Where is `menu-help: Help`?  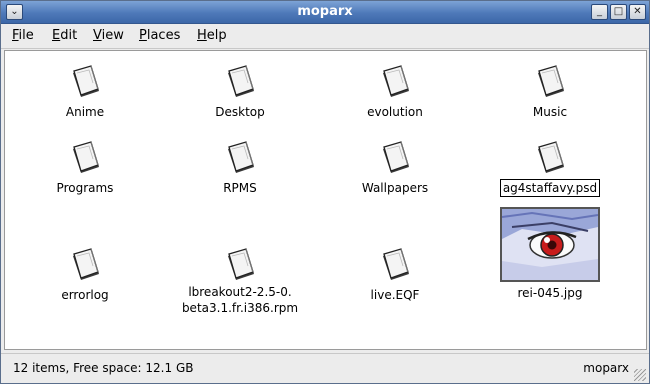 menu-help: Help is located at coordinates (212, 35).